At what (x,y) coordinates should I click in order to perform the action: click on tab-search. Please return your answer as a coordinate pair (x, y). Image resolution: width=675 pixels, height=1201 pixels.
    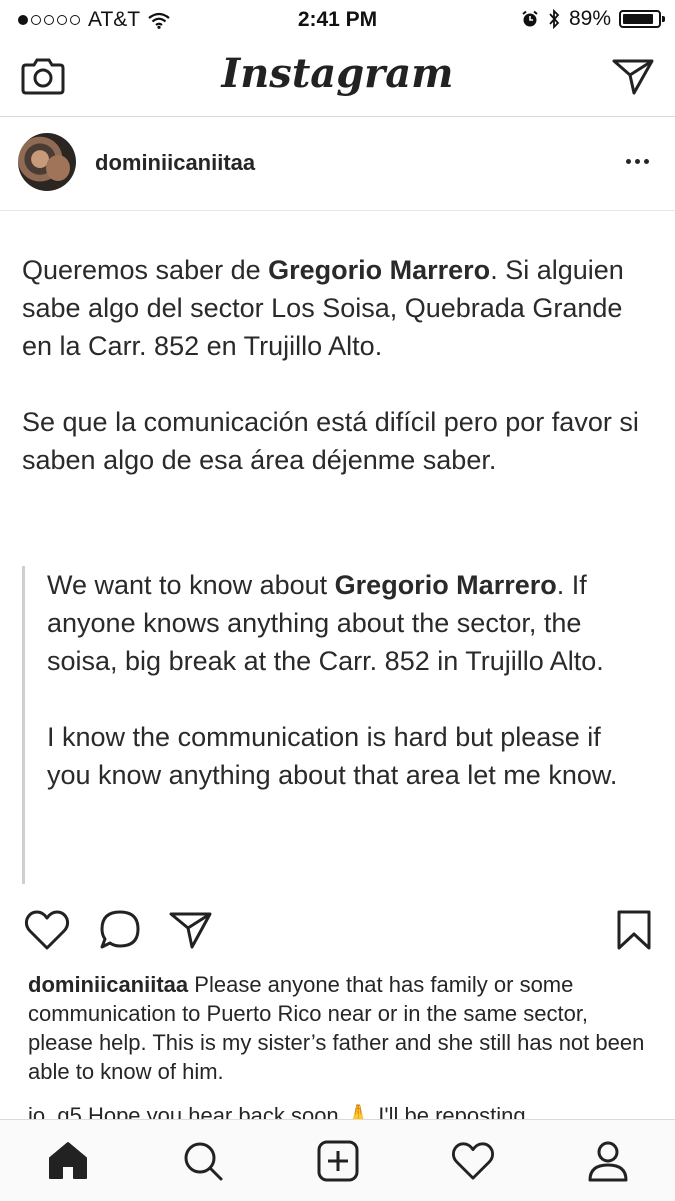
    Looking at the image, I should click on (202, 1160).